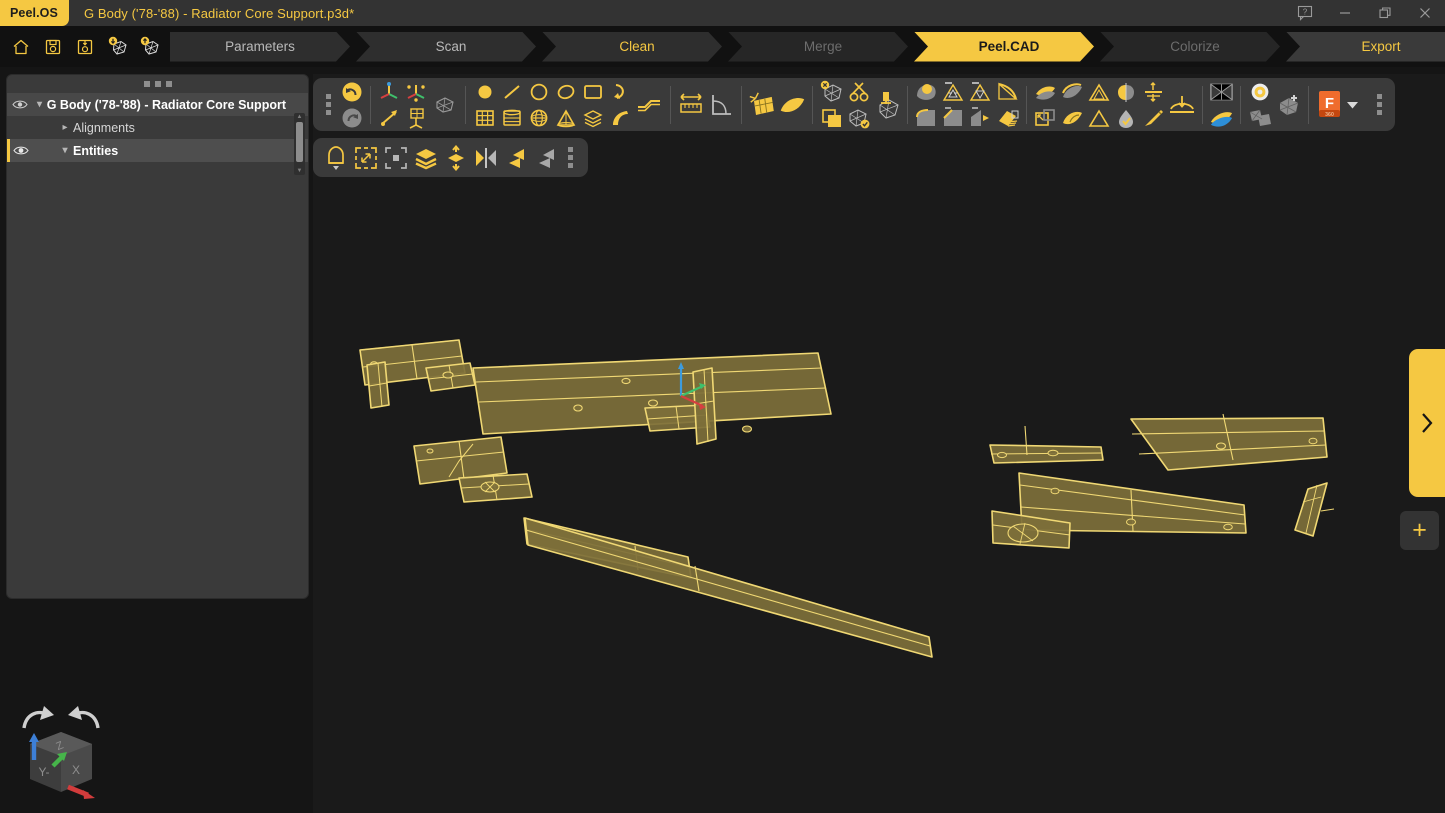  I want to click on maximize-button, so click(1385, 13).